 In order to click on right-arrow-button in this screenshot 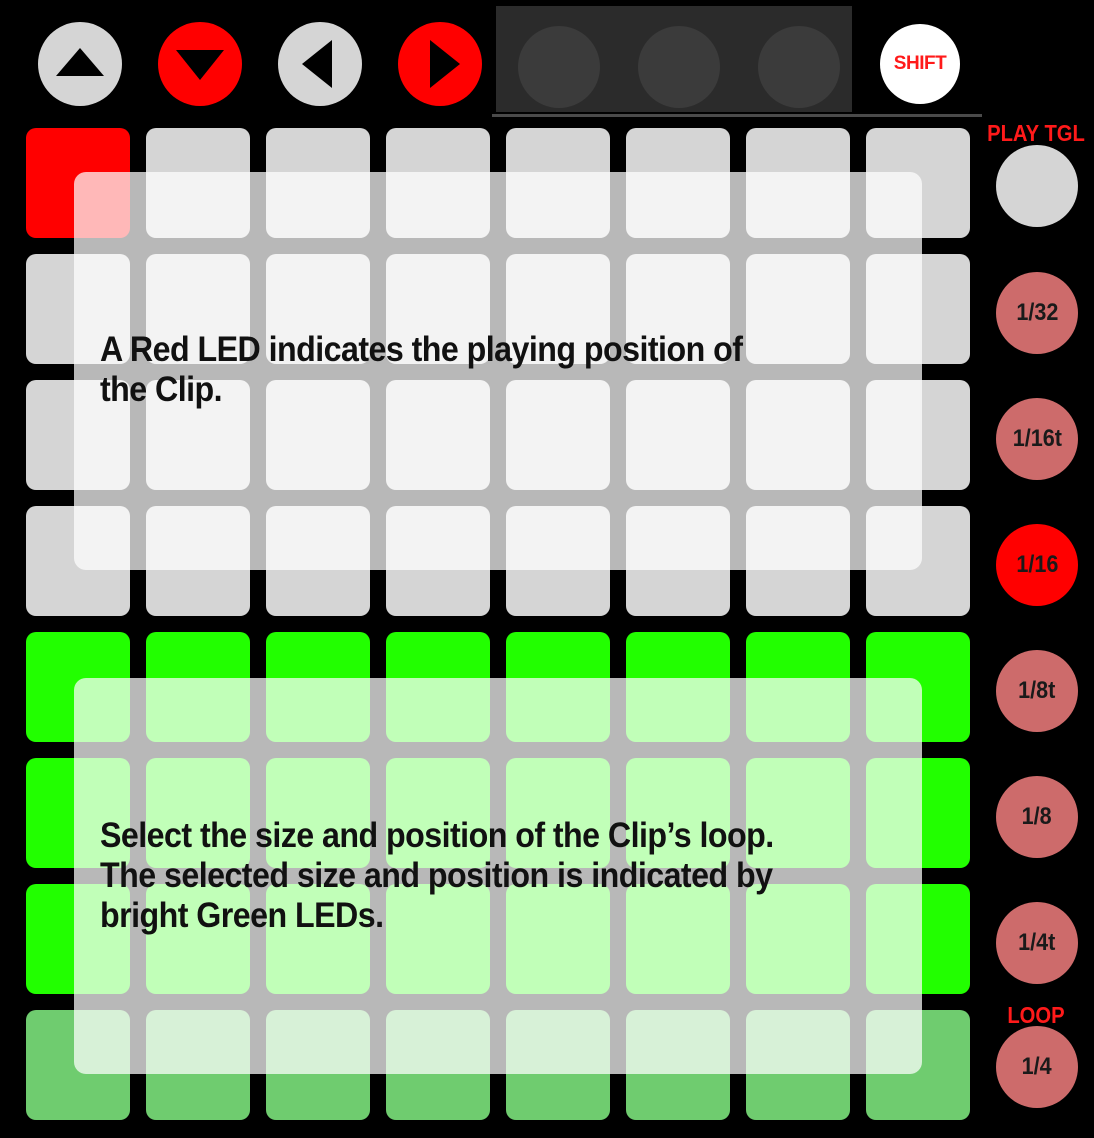, I will do `click(440, 64)`.